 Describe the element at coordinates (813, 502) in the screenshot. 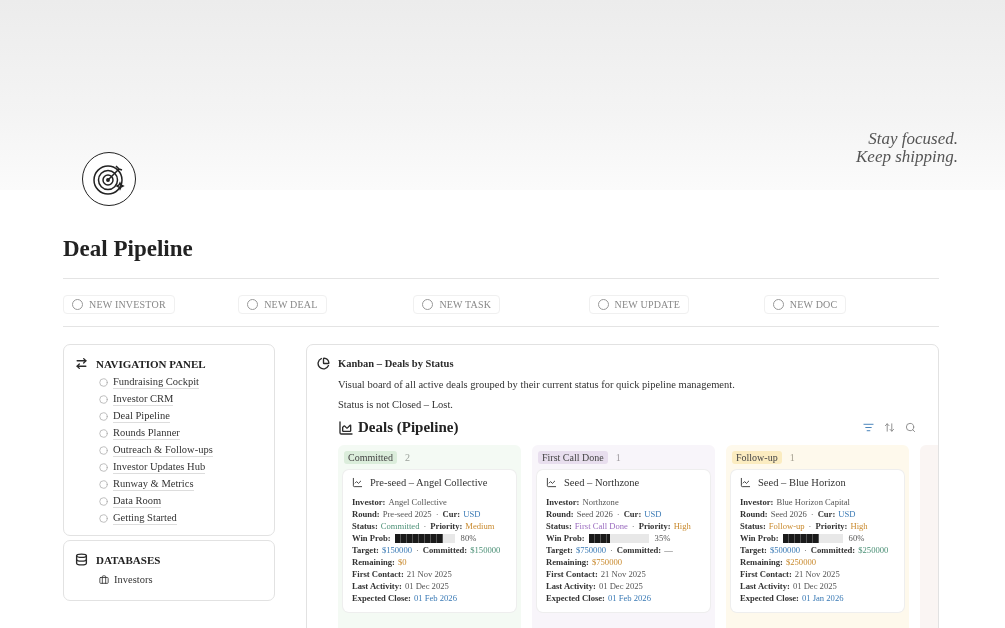

I see `field-value: Blue Horizon Capital` at that location.